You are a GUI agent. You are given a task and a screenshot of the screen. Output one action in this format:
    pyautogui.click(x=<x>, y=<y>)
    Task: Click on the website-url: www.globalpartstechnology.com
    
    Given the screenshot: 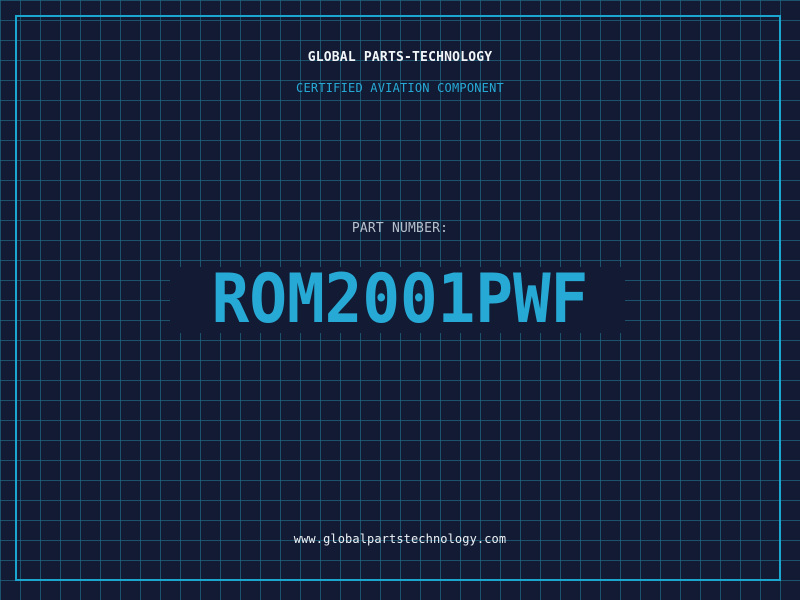 What is the action you would take?
    pyautogui.click(x=400, y=539)
    